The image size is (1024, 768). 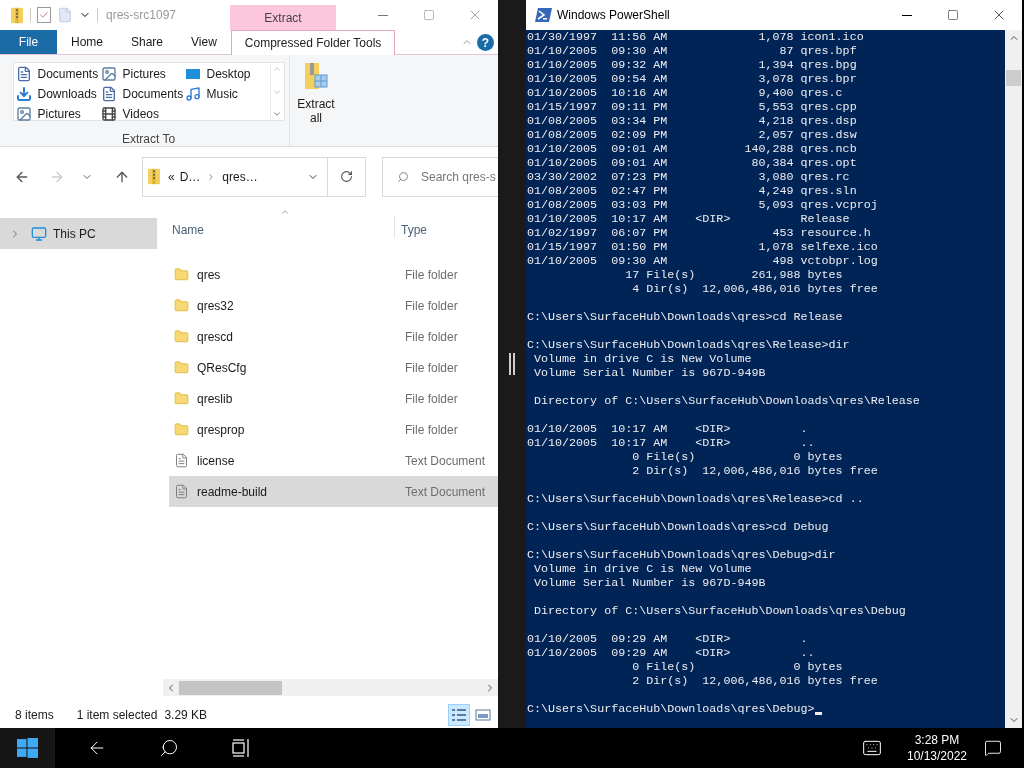 I want to click on ribbon-tab: File, so click(x=28, y=42).